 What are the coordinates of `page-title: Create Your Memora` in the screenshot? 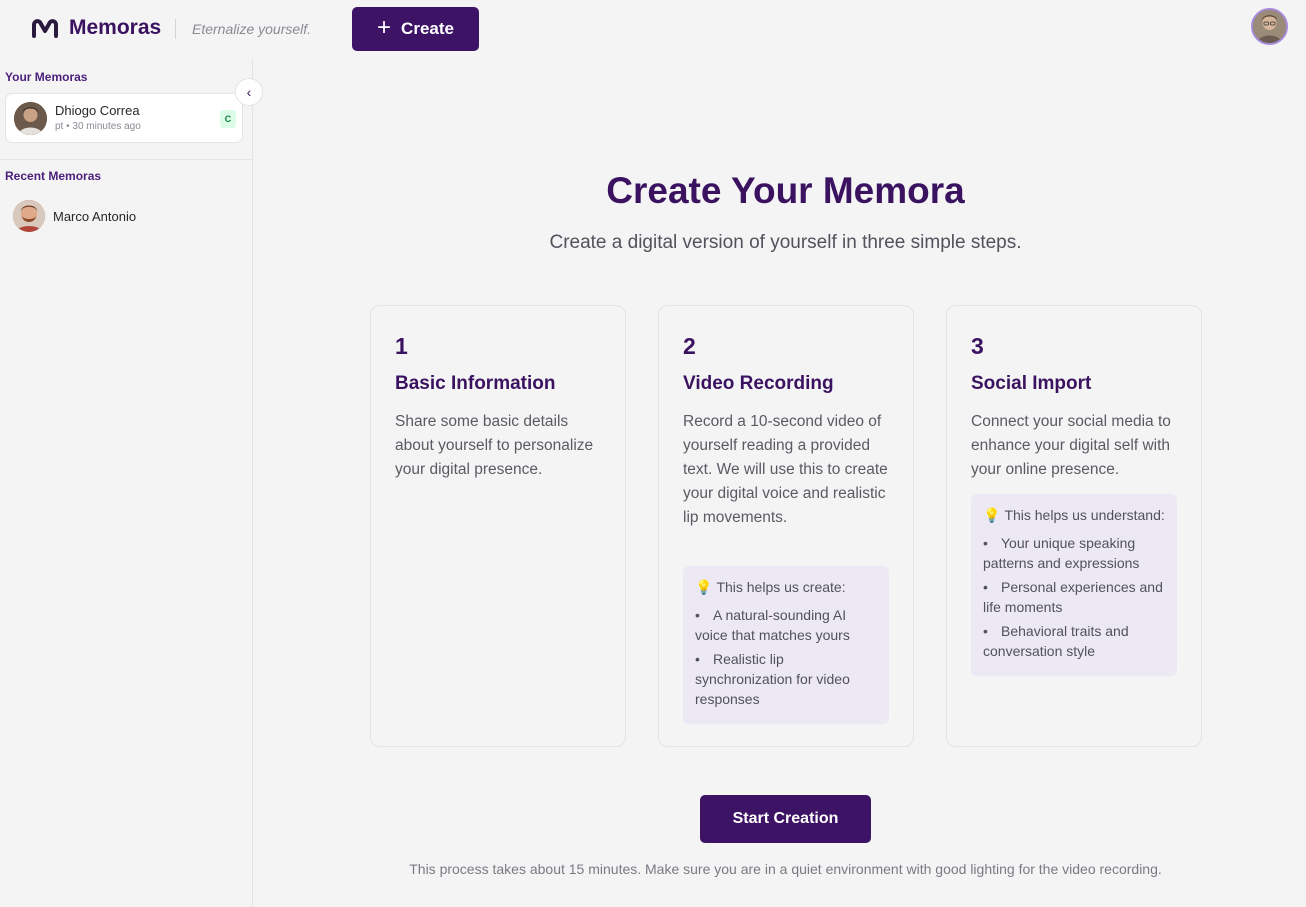 It's located at (785, 190).